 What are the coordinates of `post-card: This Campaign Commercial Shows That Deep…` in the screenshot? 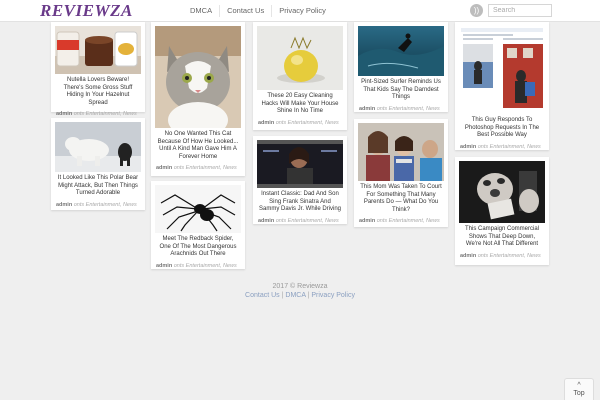 It's located at (502, 211).